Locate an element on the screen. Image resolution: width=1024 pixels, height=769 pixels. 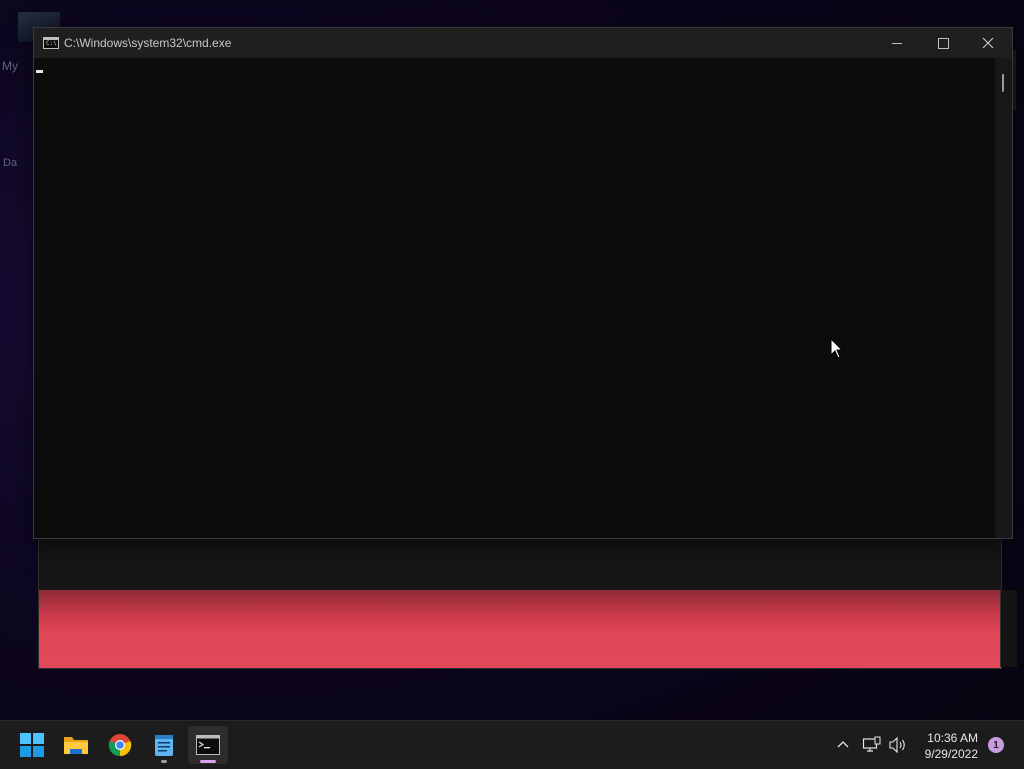
text-cursor is located at coordinates (39, 71).